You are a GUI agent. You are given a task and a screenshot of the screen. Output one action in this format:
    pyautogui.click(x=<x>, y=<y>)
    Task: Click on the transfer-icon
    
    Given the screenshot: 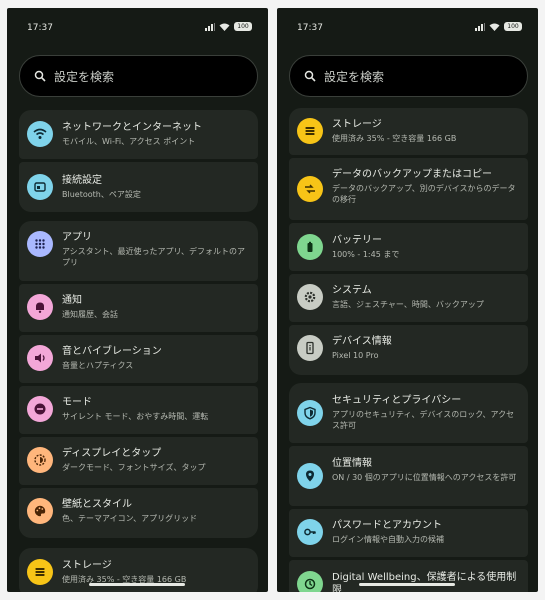 What is the action you would take?
    pyautogui.click(x=310, y=189)
    